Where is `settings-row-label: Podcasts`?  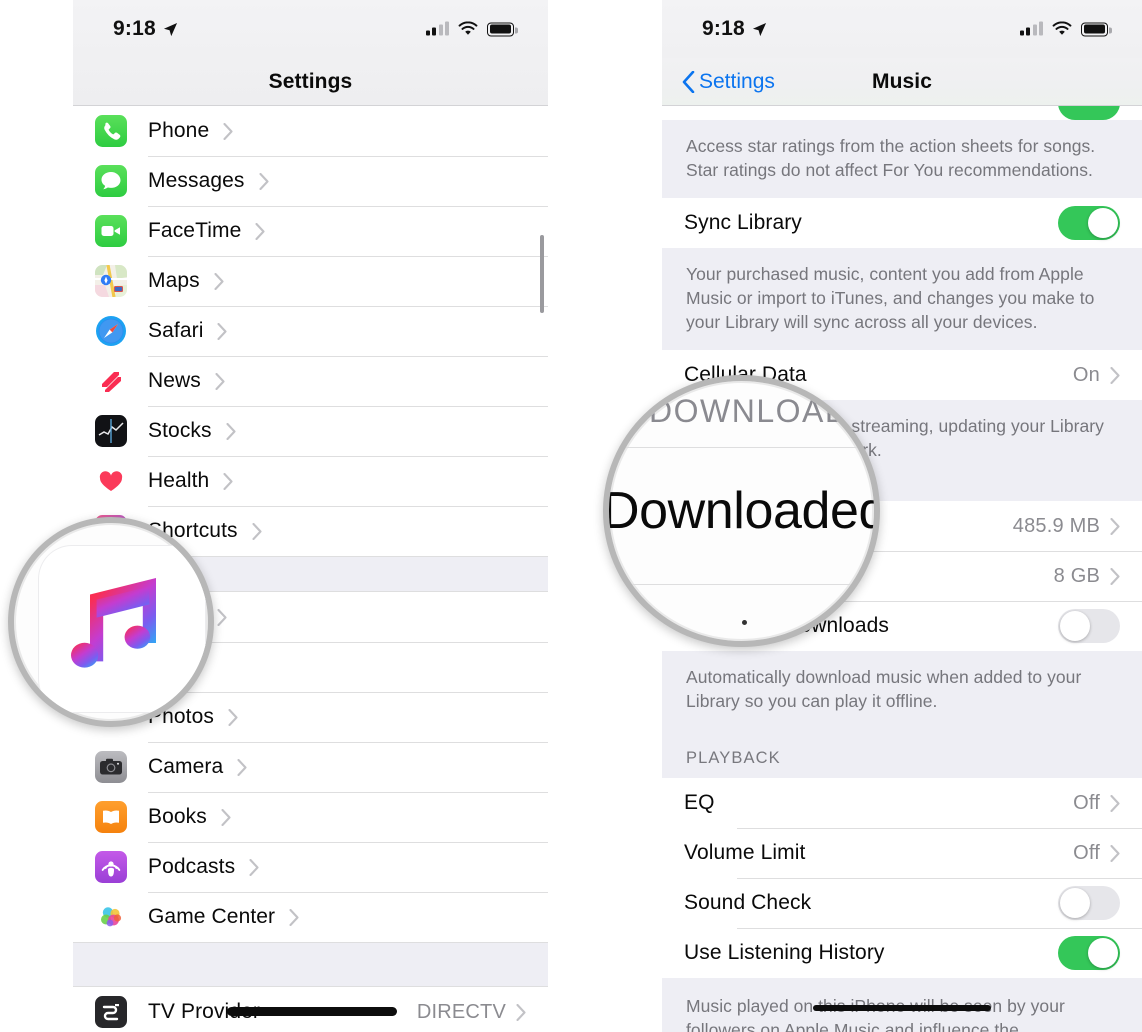
settings-row-label: Podcasts is located at coordinates (192, 866).